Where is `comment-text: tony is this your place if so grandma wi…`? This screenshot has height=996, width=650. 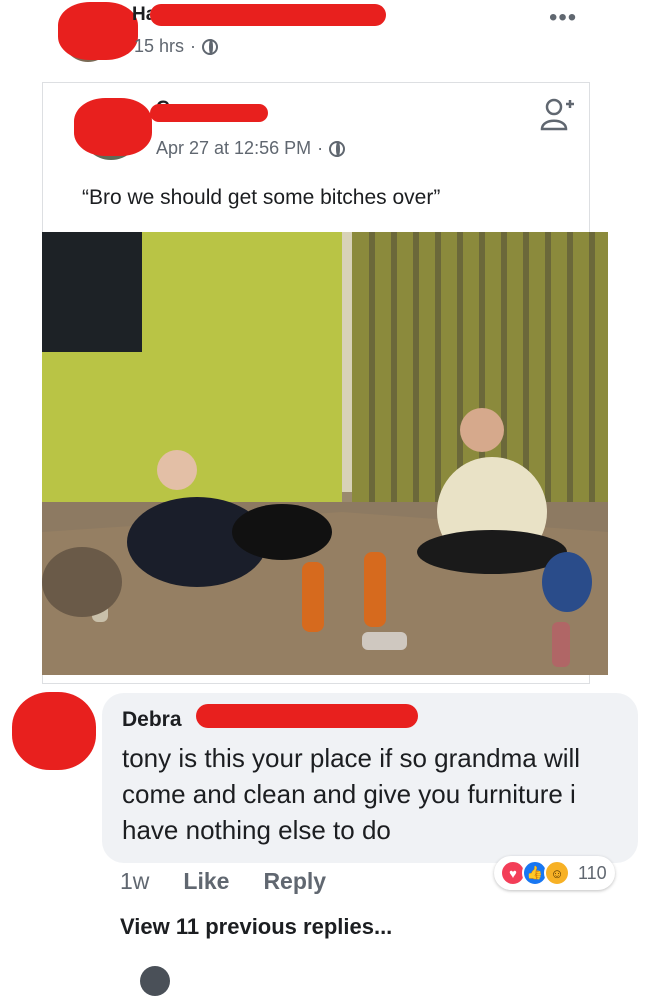 comment-text: tony is this your place if so grandma wi… is located at coordinates (351, 794).